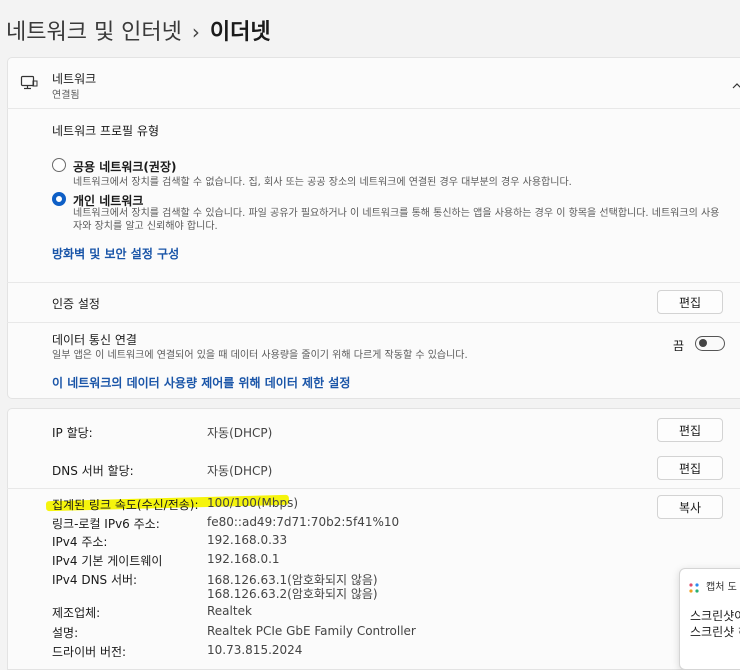 This screenshot has width=740, height=670. What do you see at coordinates (76, 304) in the screenshot?
I see `auth-settings-label: 인증 설정` at bounding box center [76, 304].